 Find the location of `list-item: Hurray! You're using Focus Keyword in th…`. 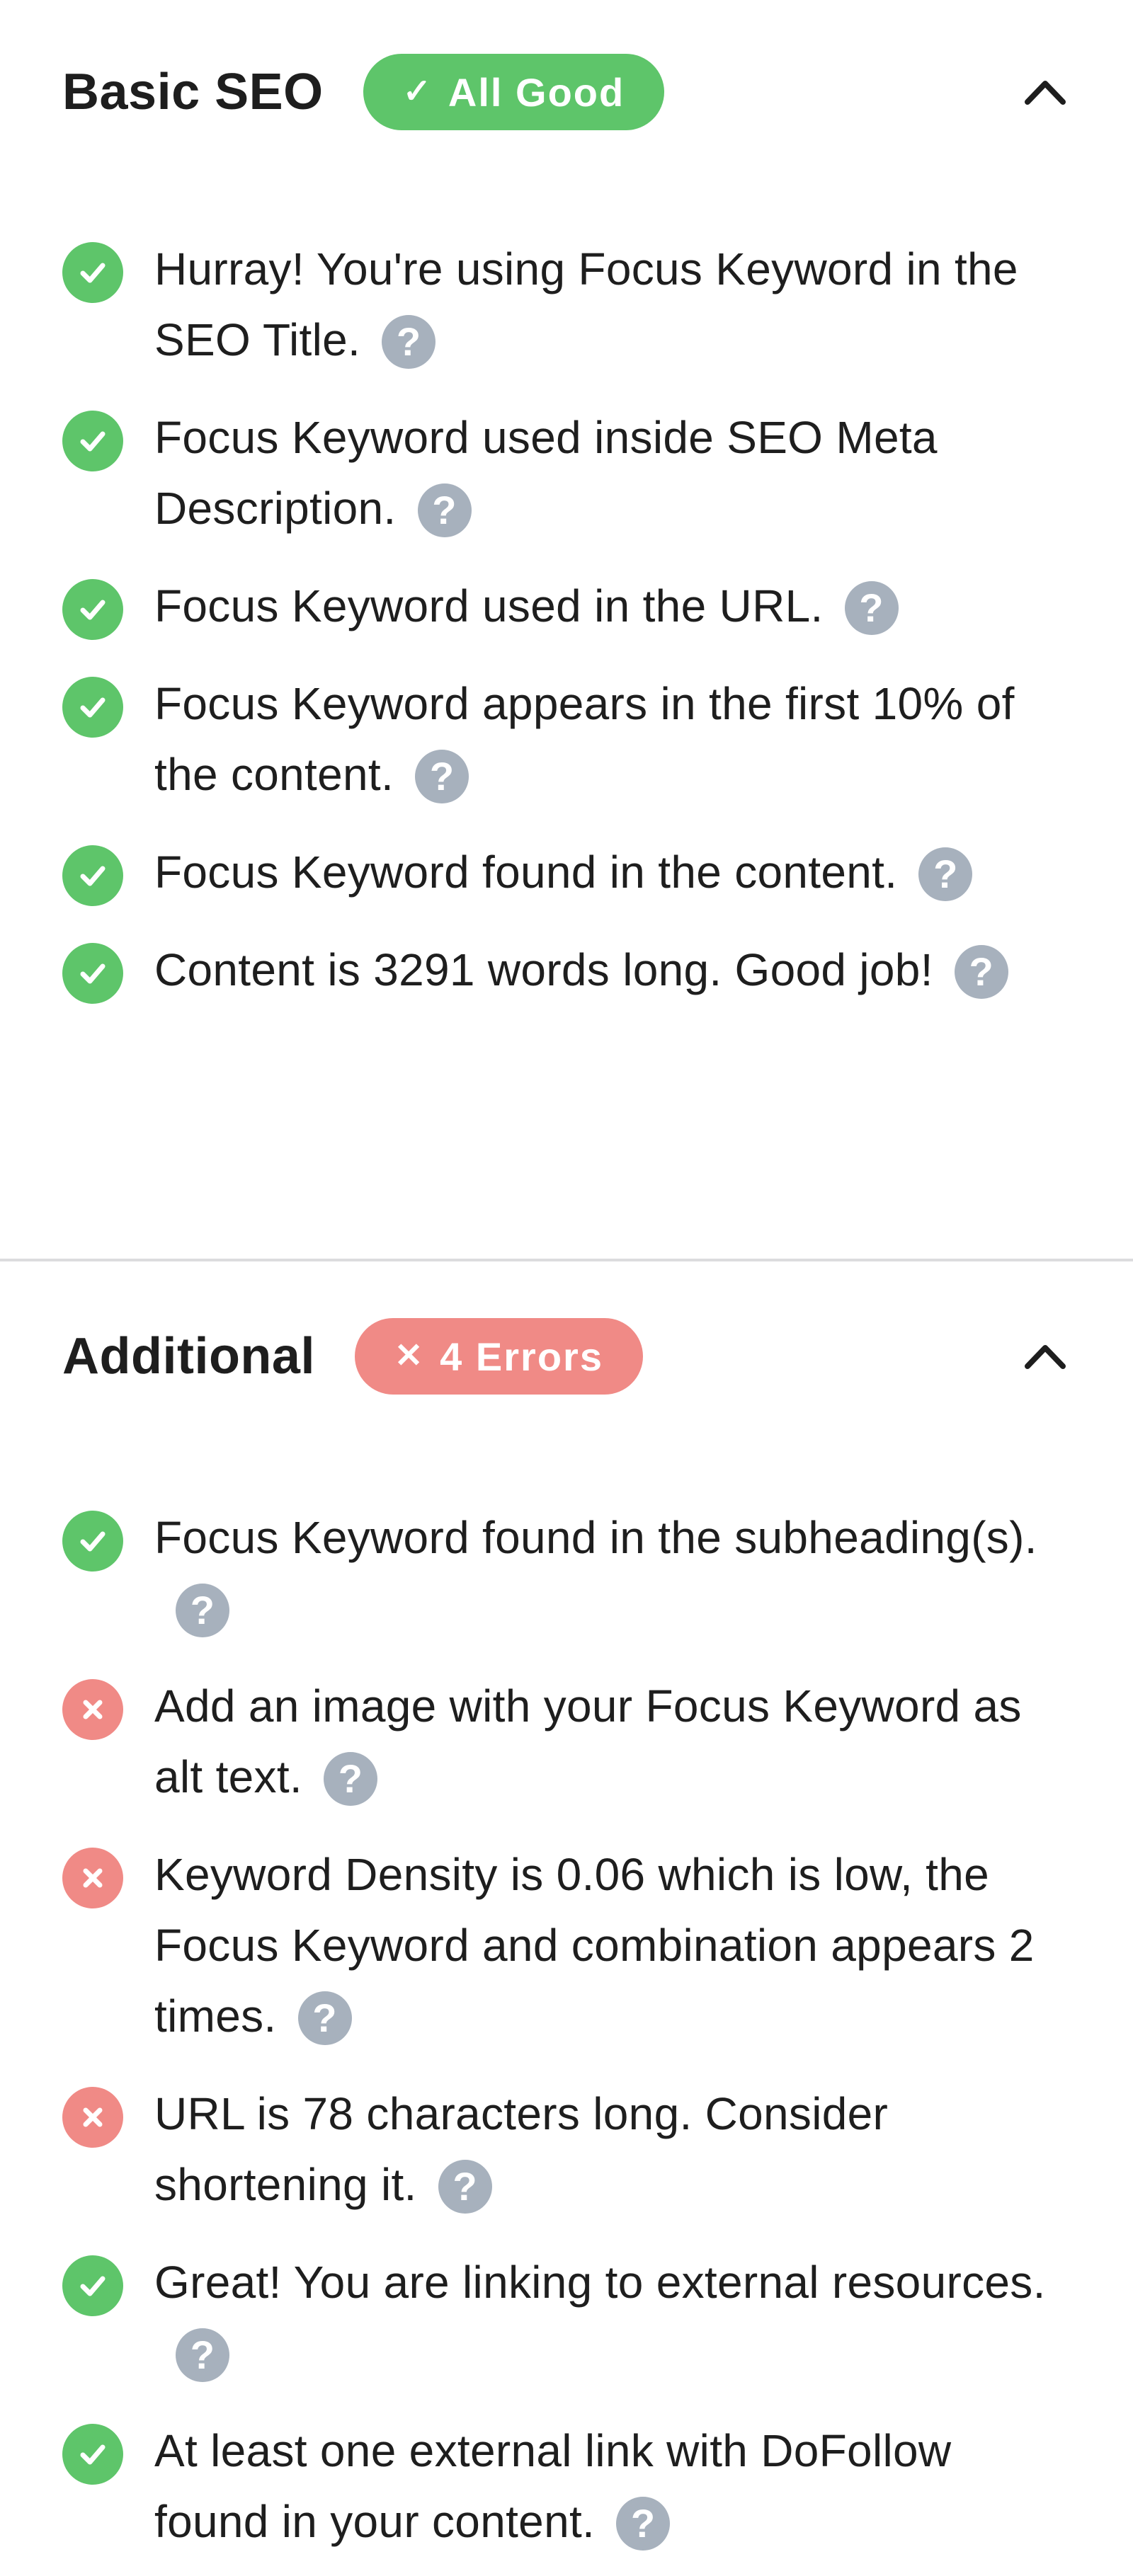

list-item: Hurray! You're using Focus Keyword in th… is located at coordinates (566, 304).